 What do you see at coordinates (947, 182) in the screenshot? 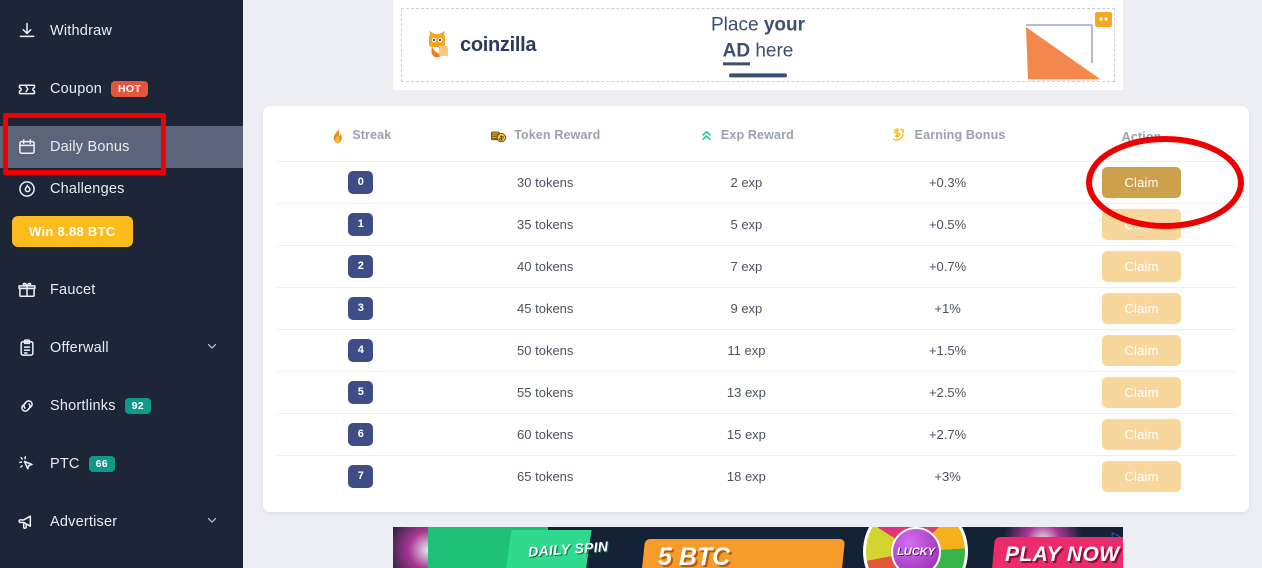
I see `earning-bonus-cell: +0.3%` at bounding box center [947, 182].